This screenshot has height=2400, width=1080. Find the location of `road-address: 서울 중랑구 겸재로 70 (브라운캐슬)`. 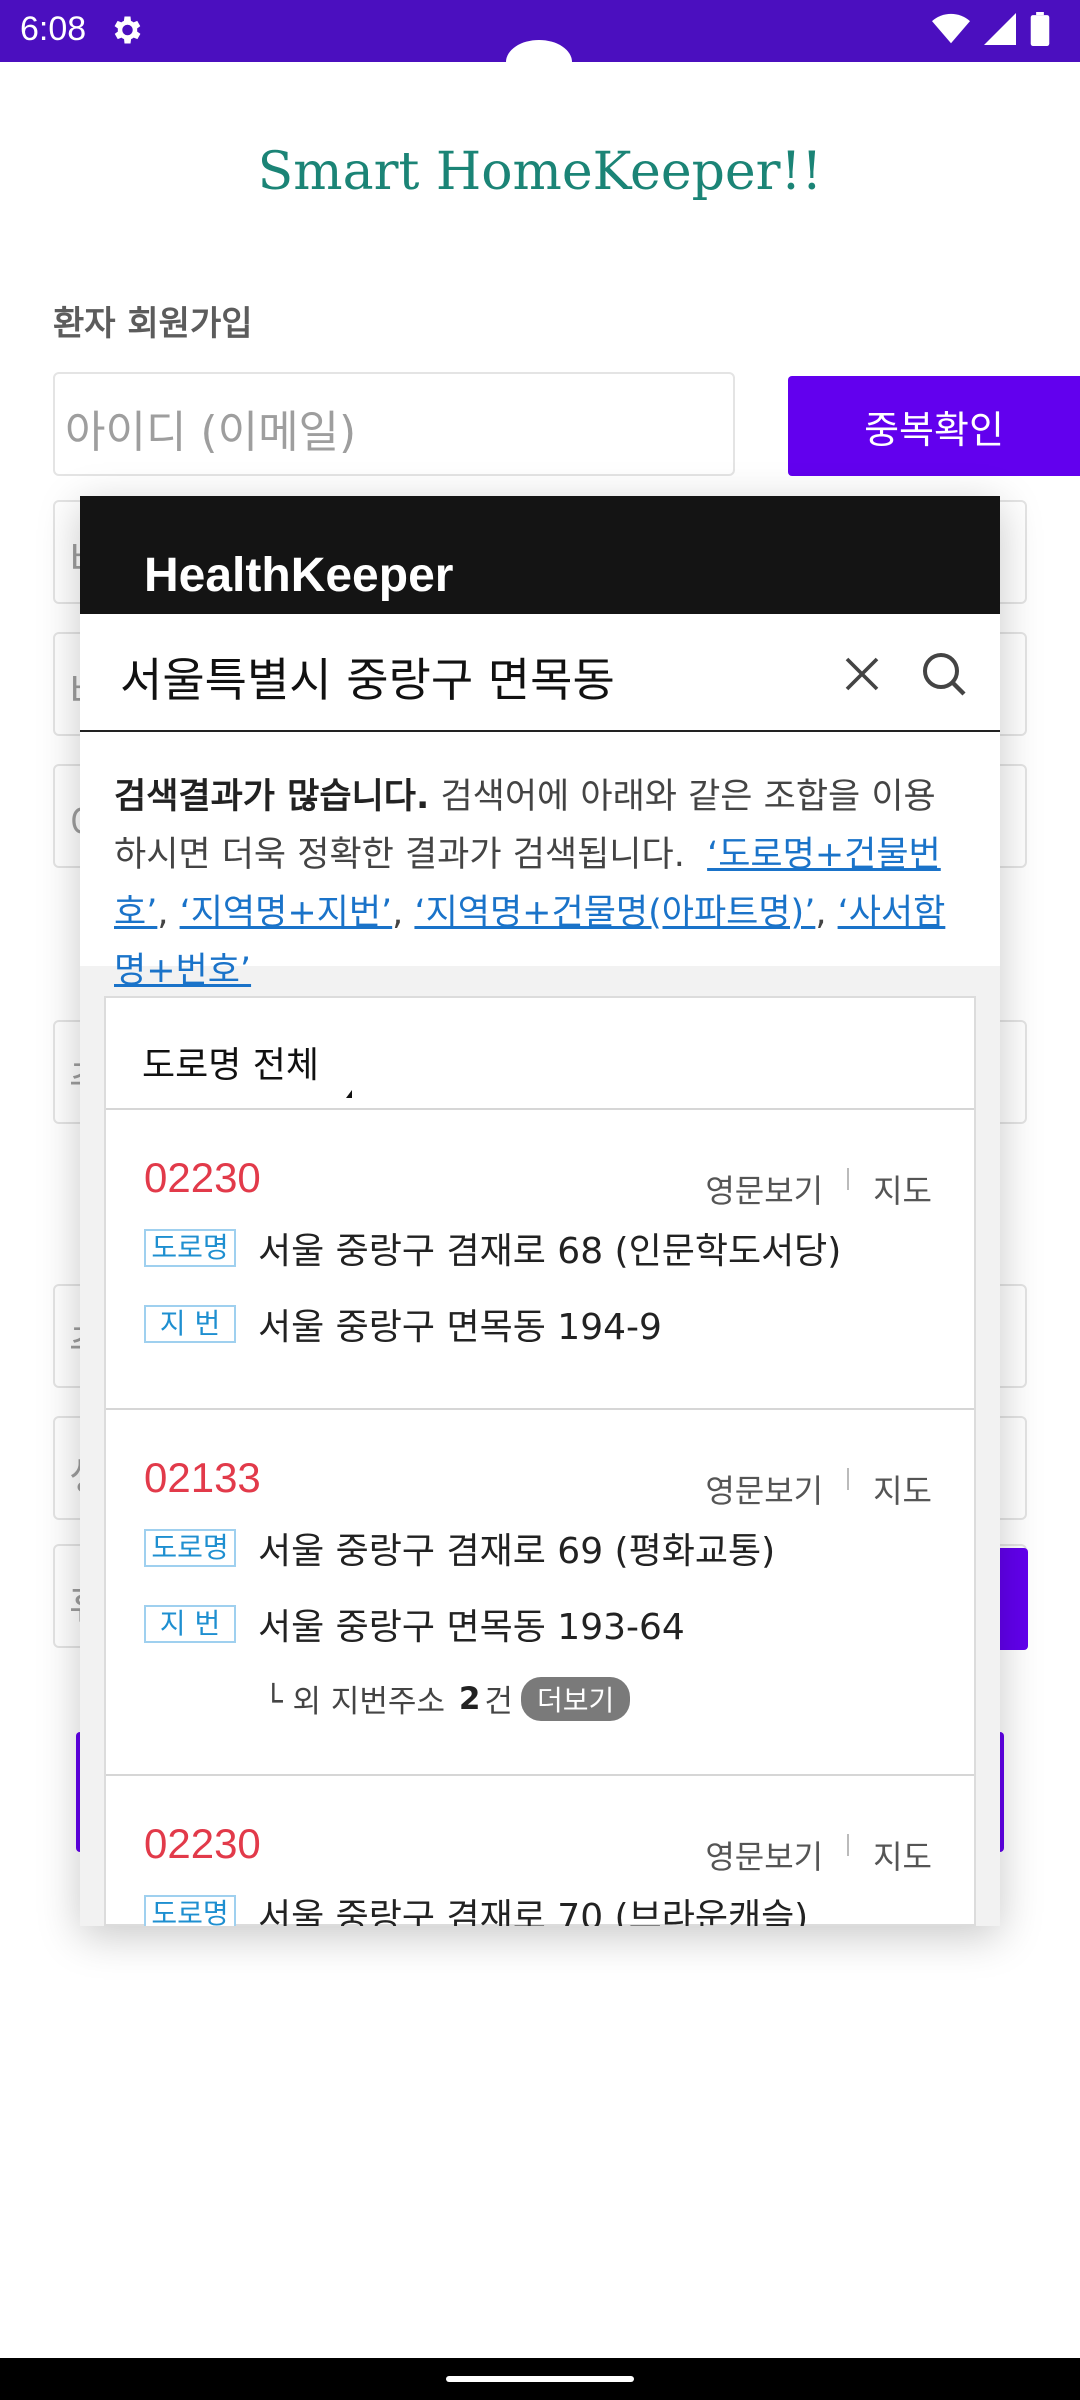

road-address: 서울 중랑구 겸재로 70 (브라운캐슬) is located at coordinates (533, 1907).